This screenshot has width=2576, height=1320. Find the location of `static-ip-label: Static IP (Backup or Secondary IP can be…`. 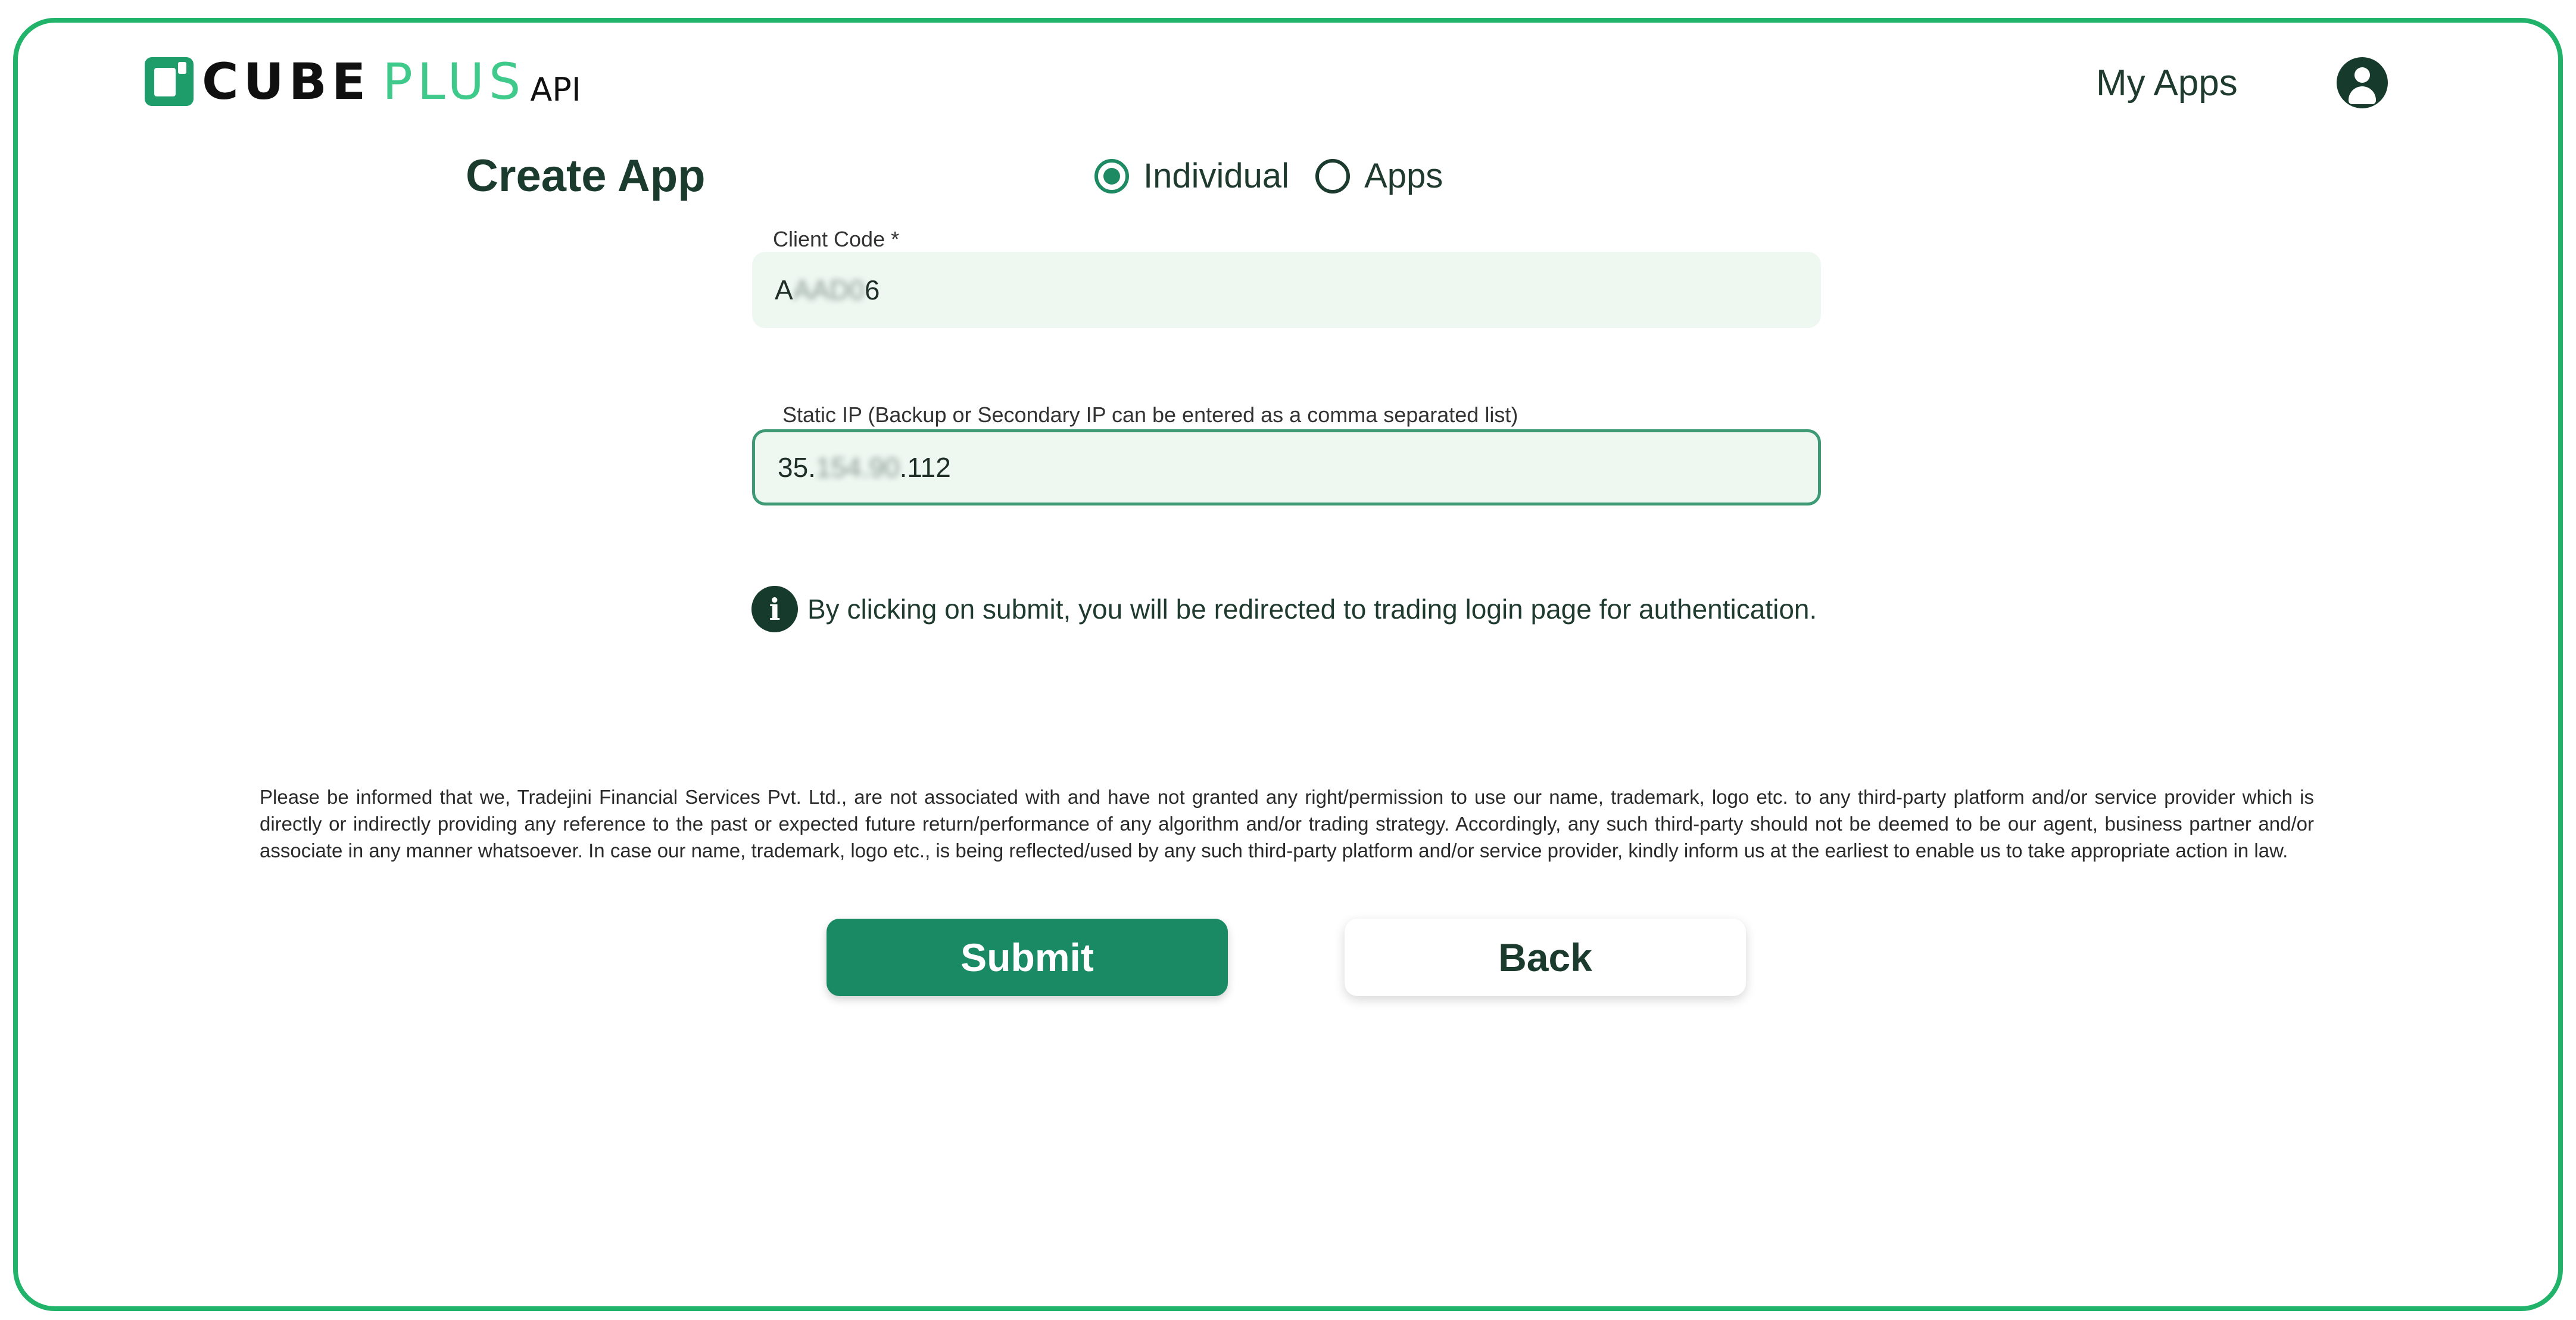

static-ip-label: Static IP (Backup or Secondary IP can be… is located at coordinates (1150, 414).